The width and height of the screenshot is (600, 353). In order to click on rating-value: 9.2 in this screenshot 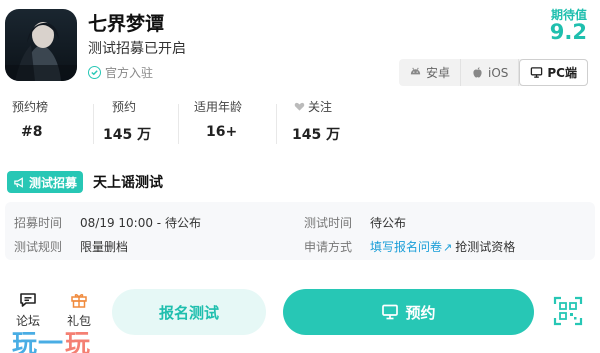, I will do `click(568, 32)`.